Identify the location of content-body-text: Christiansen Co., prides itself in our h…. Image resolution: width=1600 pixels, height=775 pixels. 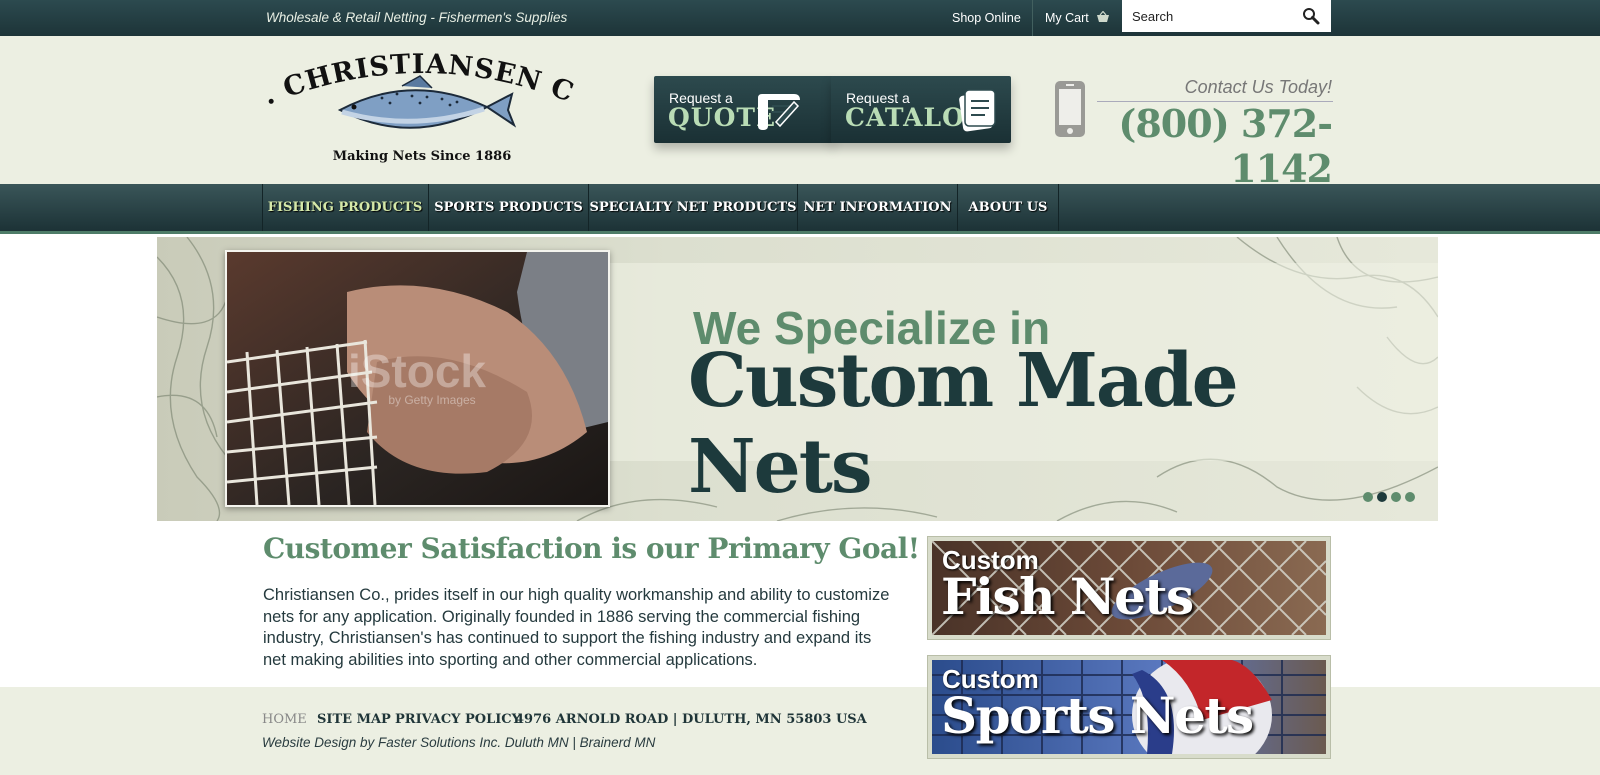
(576, 627).